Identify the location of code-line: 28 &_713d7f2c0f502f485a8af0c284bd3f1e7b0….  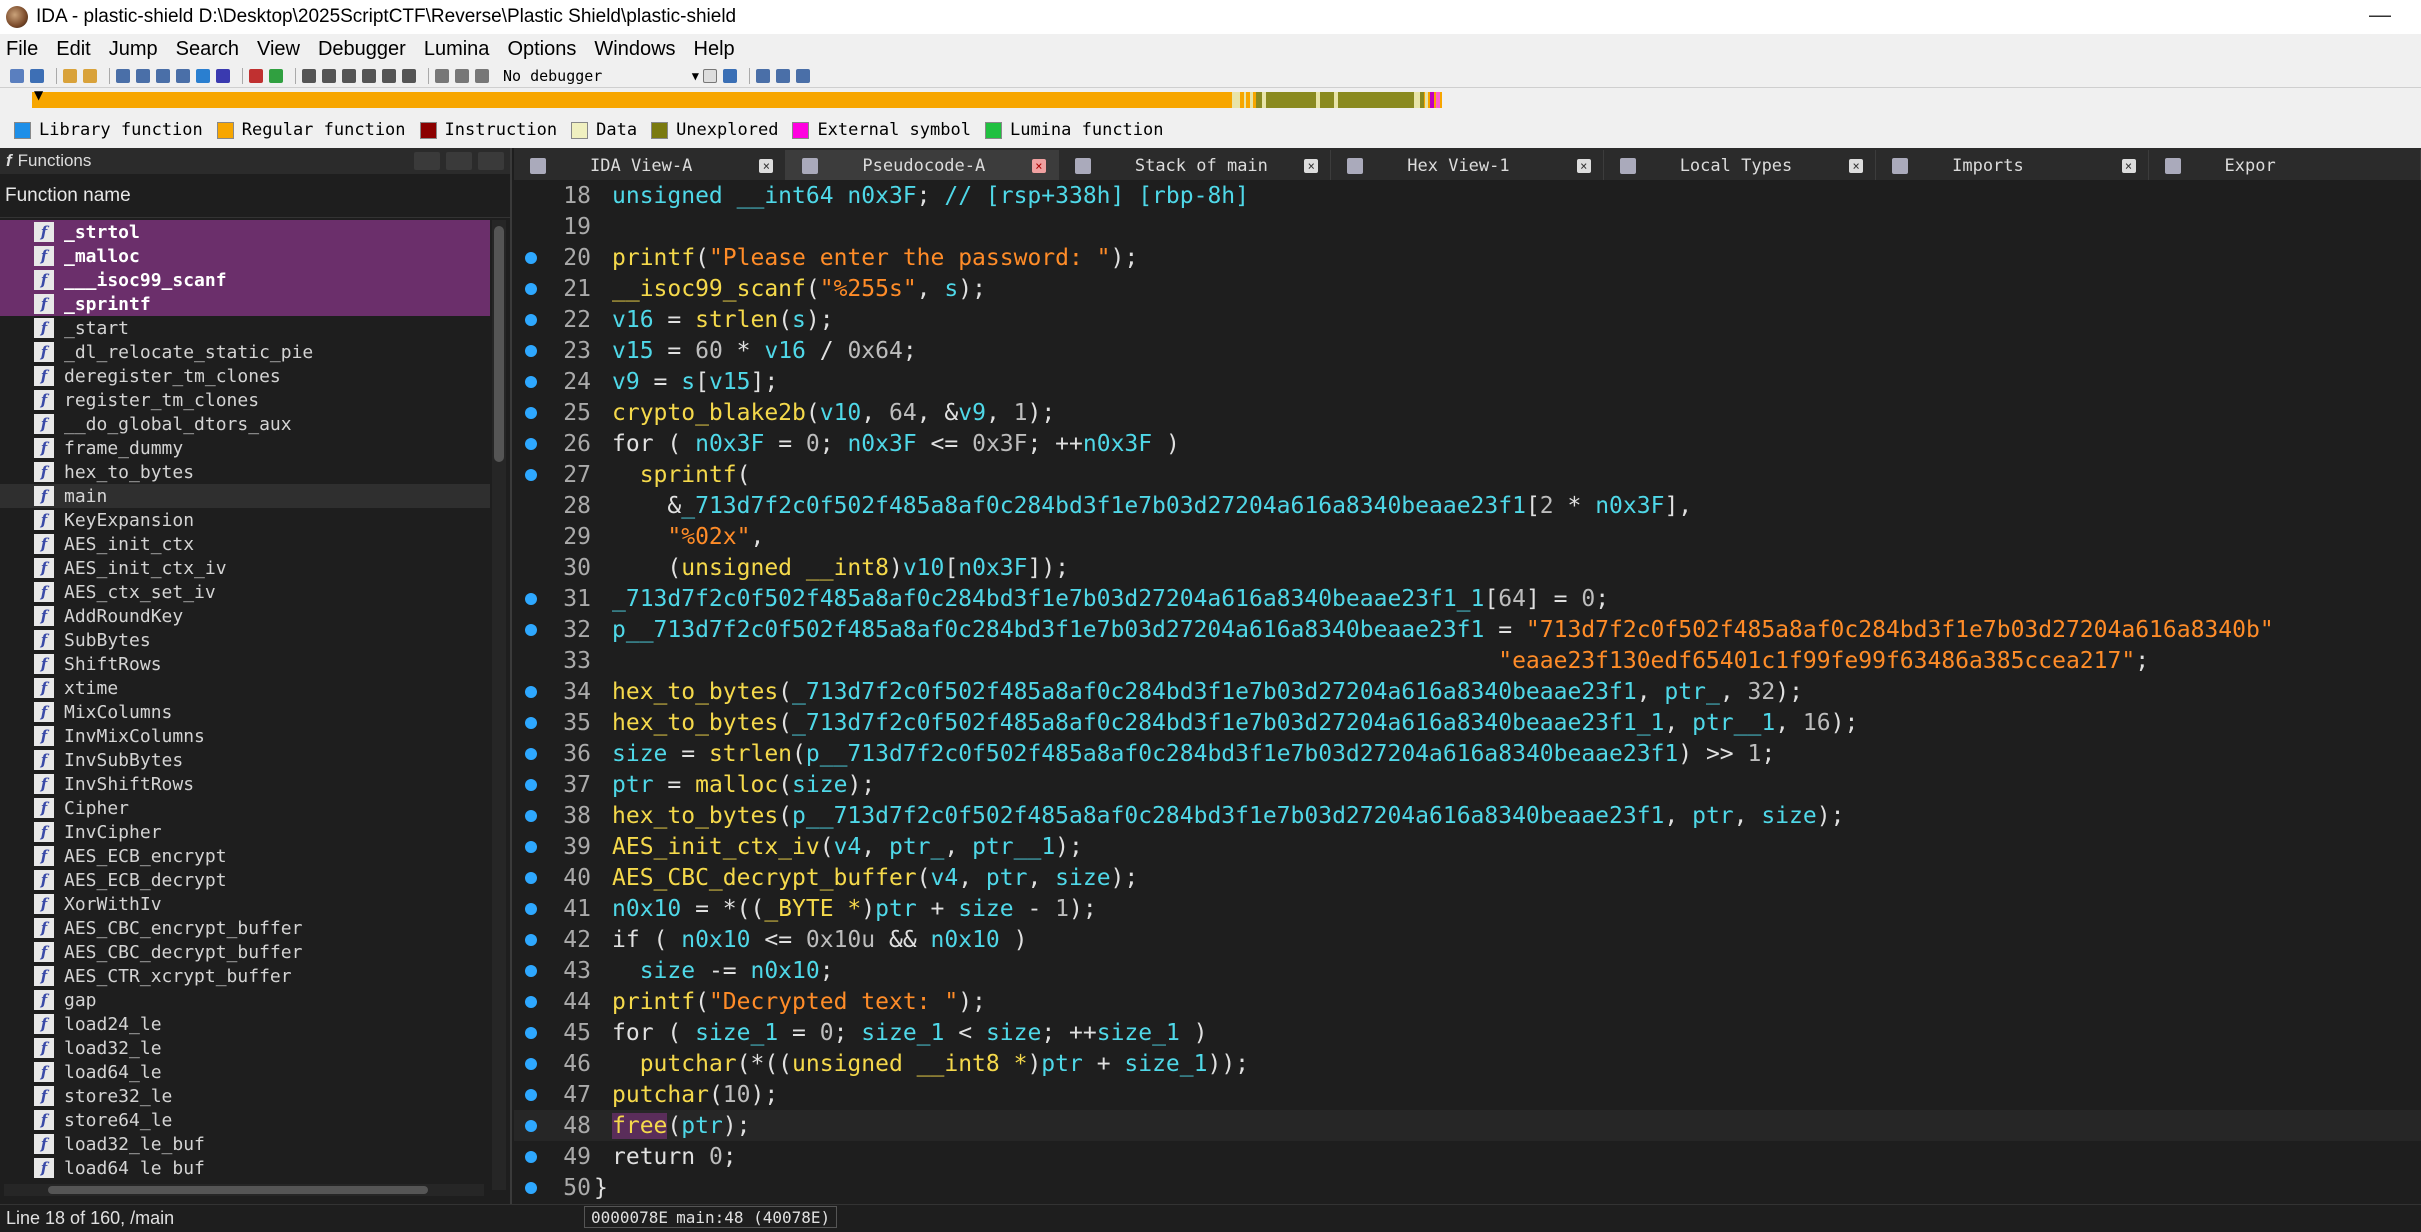
(1467, 505).